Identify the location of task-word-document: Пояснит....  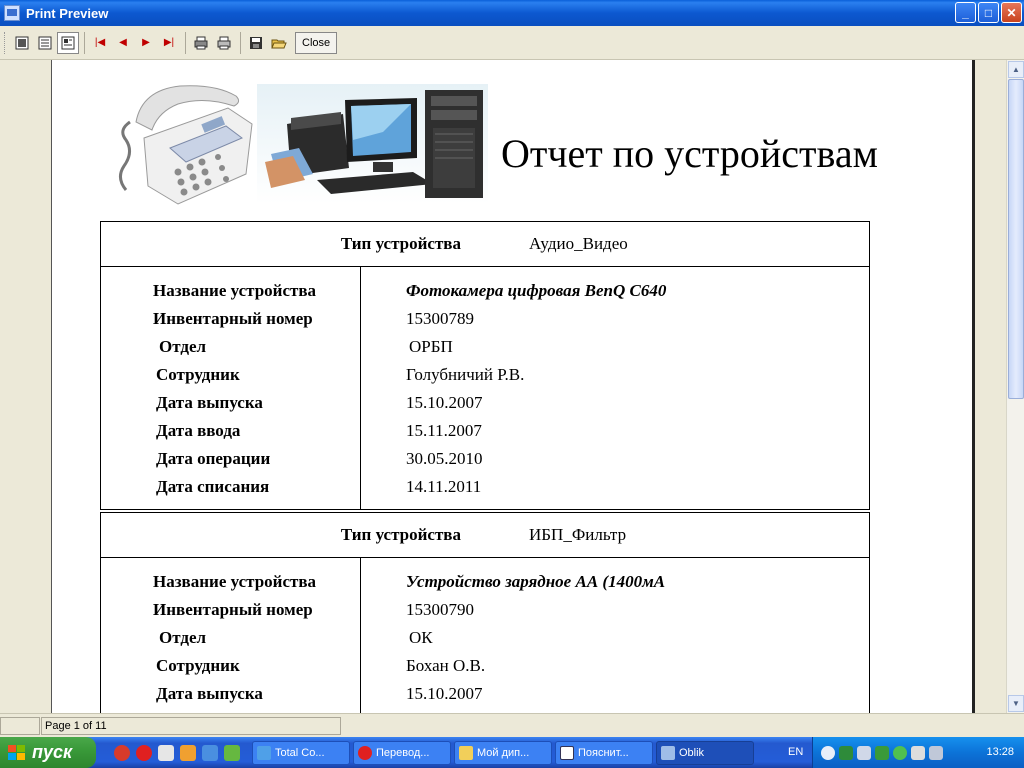
(604, 752).